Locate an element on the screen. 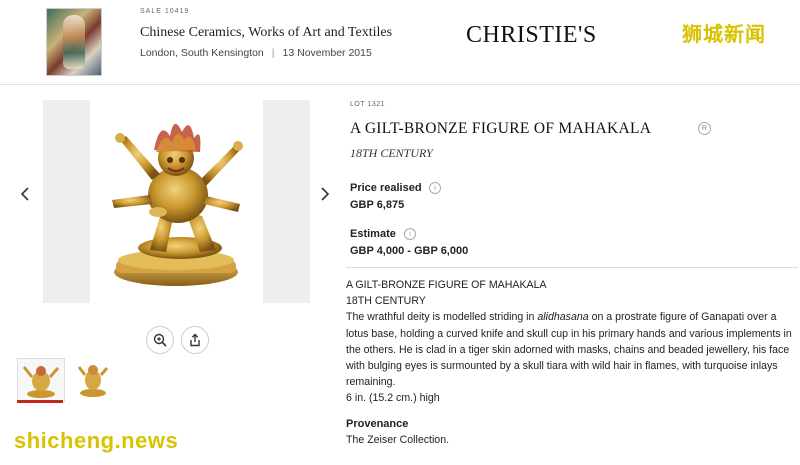  estimate-value: GBP 4,000 - GBP 6,000 is located at coordinates (409, 251).